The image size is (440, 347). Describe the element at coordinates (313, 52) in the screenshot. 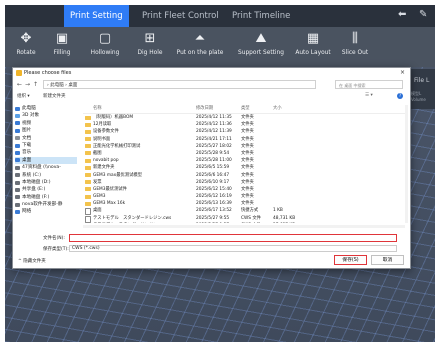

I see `auto-layout-label: Auto Layout` at that location.